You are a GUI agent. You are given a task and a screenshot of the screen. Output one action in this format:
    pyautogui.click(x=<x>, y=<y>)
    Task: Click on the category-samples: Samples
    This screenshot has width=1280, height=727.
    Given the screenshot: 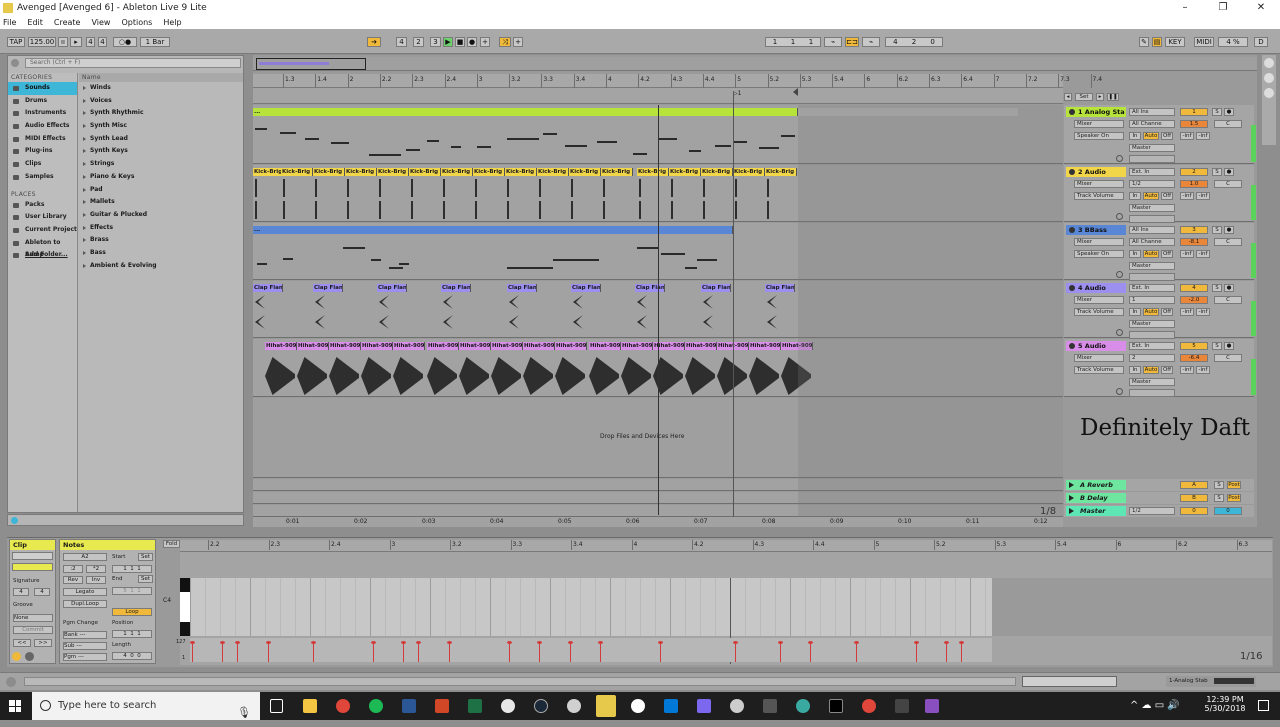 What is the action you would take?
    pyautogui.click(x=42, y=177)
    